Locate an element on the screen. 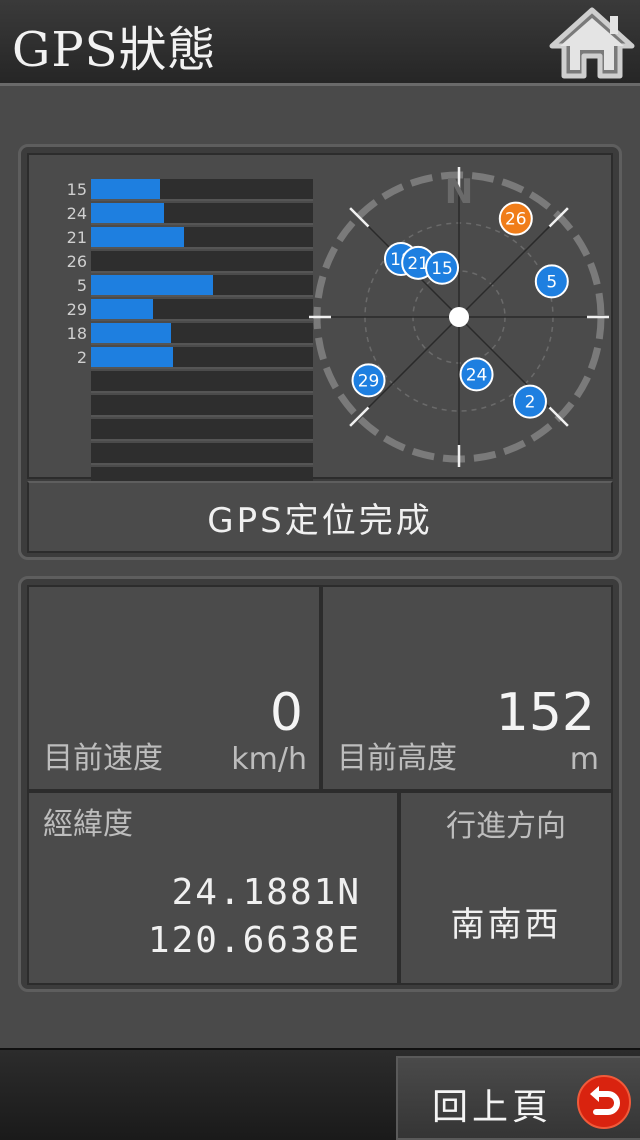  heading-label: 行進方向 is located at coordinates (506, 826).